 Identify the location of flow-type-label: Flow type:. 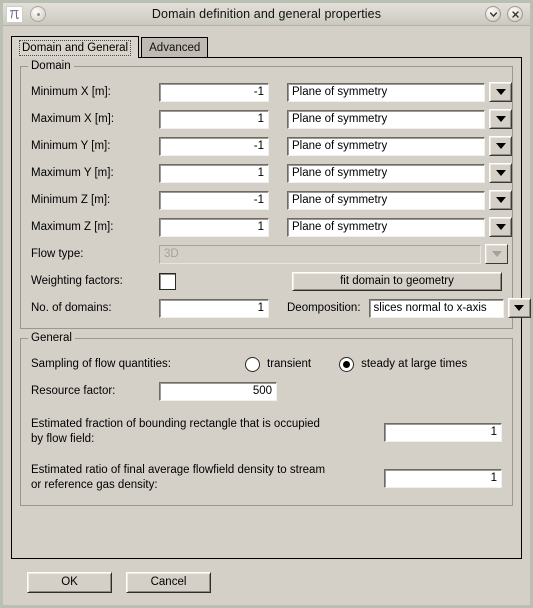
(57, 254).